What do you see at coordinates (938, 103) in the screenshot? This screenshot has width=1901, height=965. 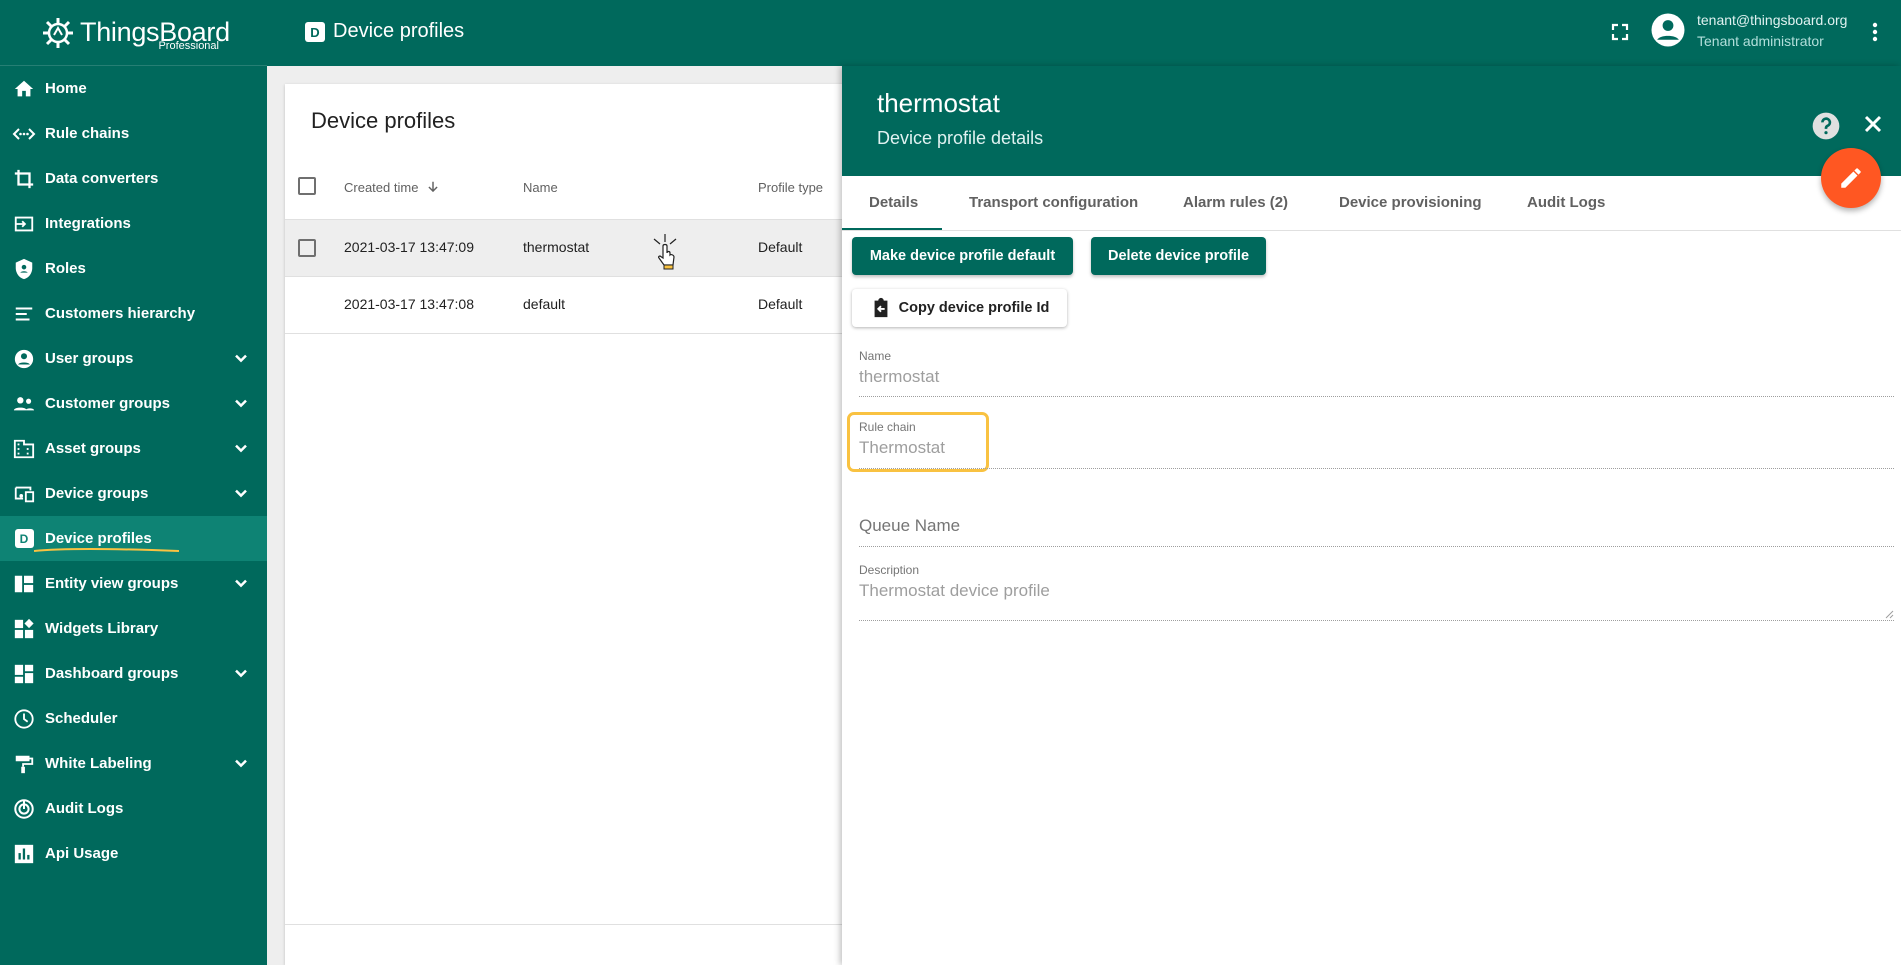 I see `details-title: thermostat` at bounding box center [938, 103].